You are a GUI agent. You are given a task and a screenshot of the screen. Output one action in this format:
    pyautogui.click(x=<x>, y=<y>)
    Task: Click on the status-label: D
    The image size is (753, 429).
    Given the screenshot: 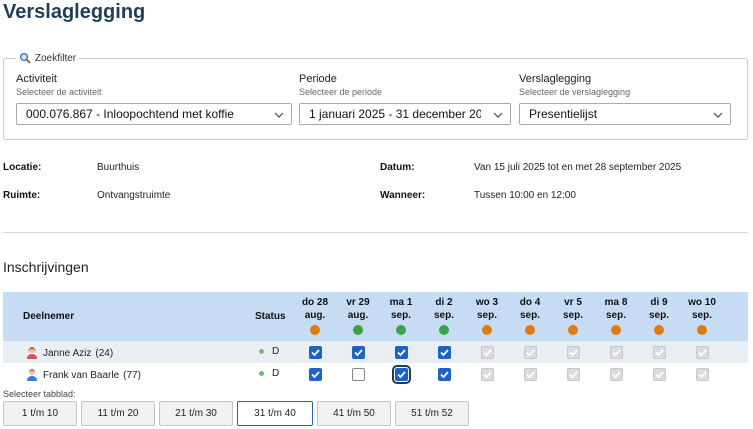 What is the action you would take?
    pyautogui.click(x=276, y=373)
    